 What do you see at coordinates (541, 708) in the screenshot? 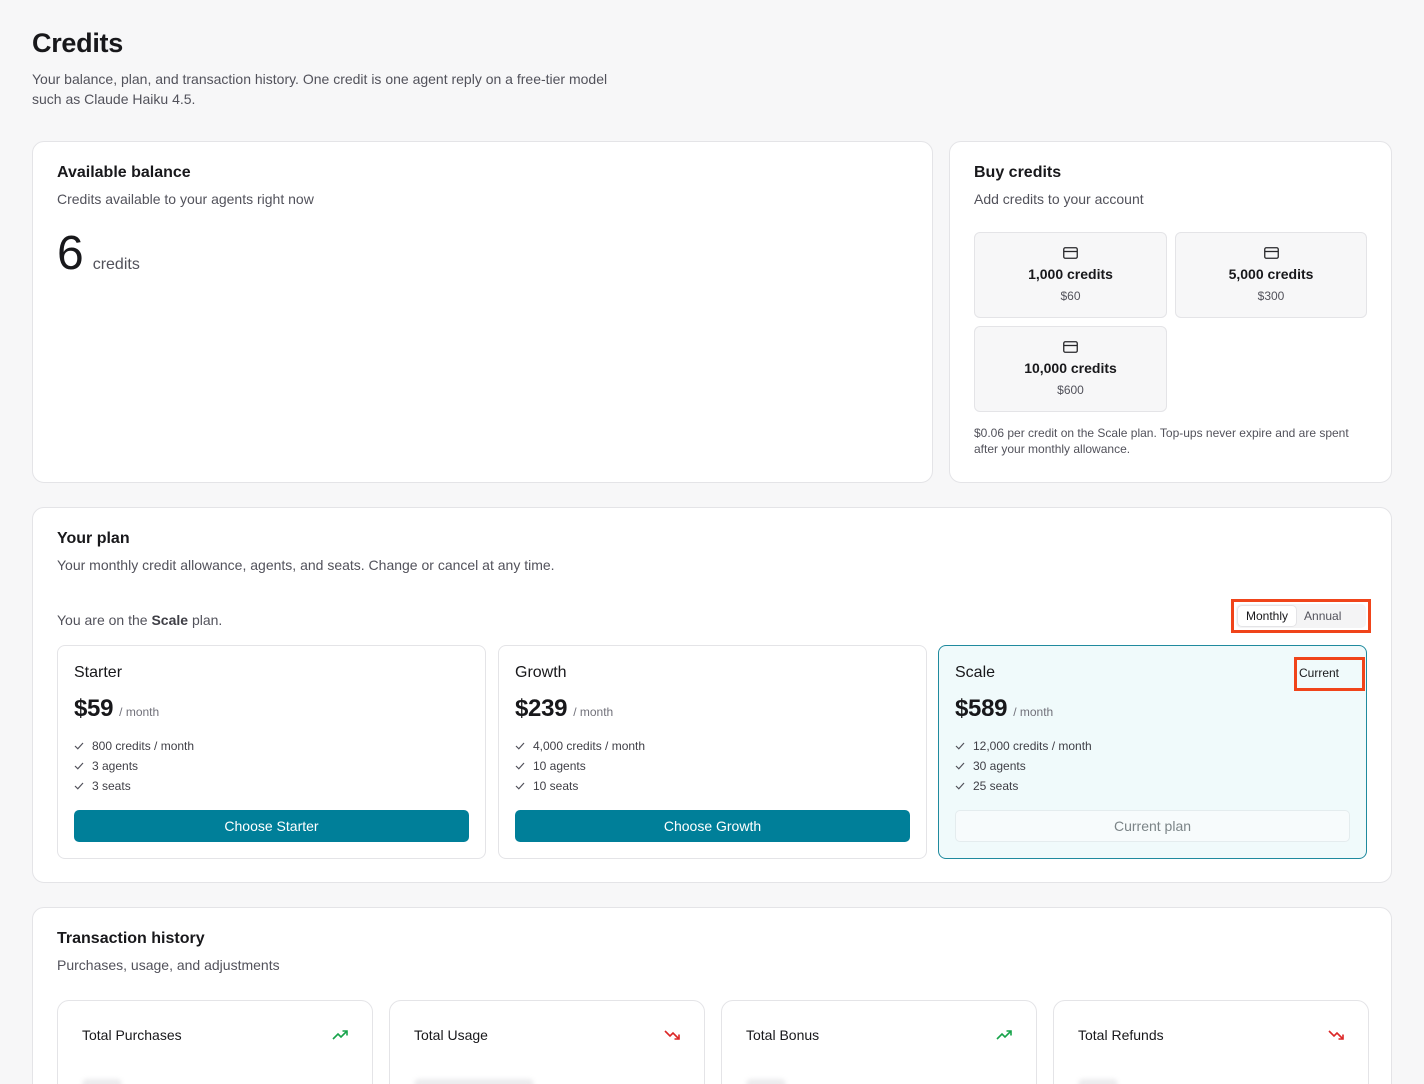
I see `tier-price: $239` at bounding box center [541, 708].